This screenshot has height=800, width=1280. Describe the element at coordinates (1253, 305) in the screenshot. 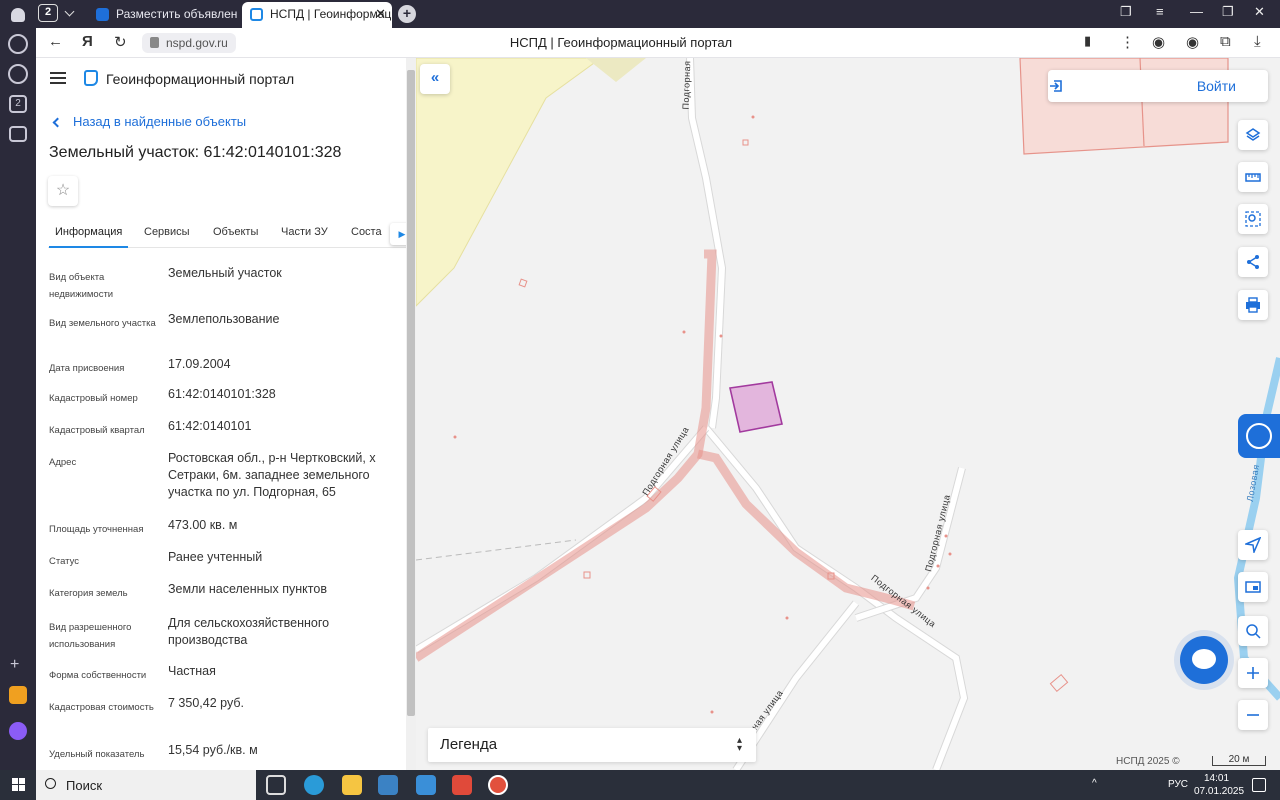

I see `print-button` at that location.